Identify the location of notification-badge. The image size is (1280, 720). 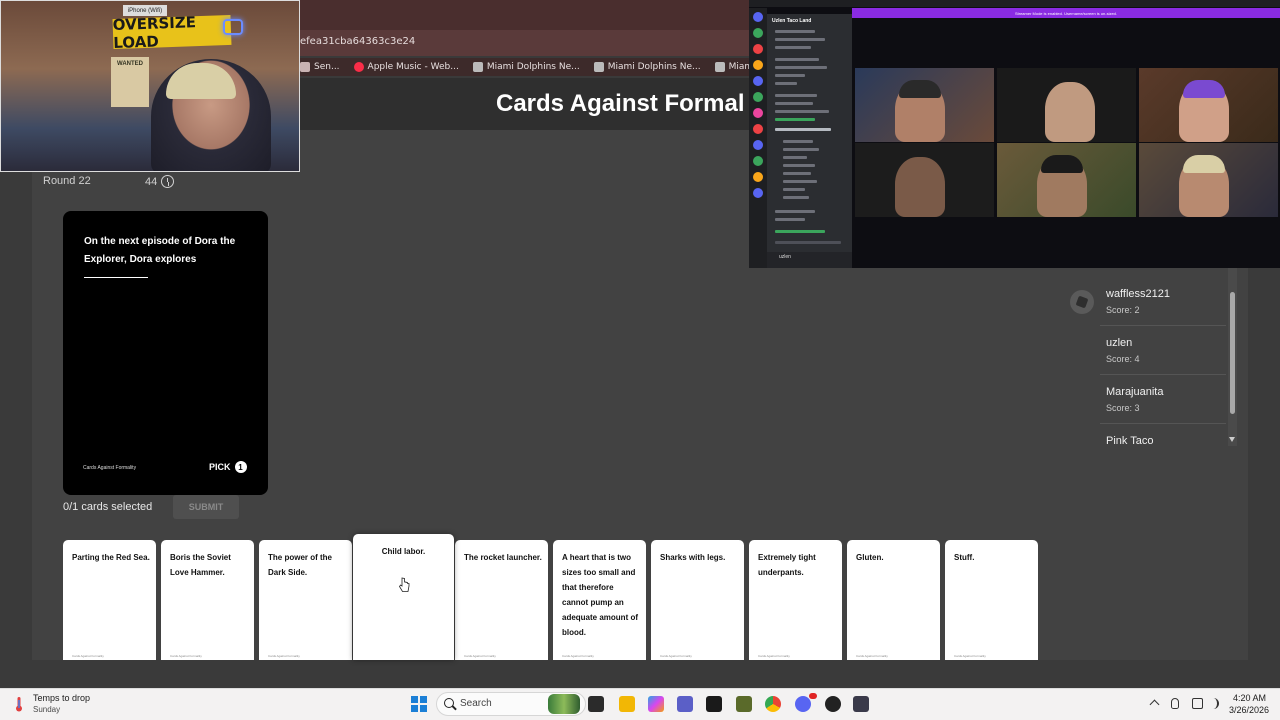
(813, 696).